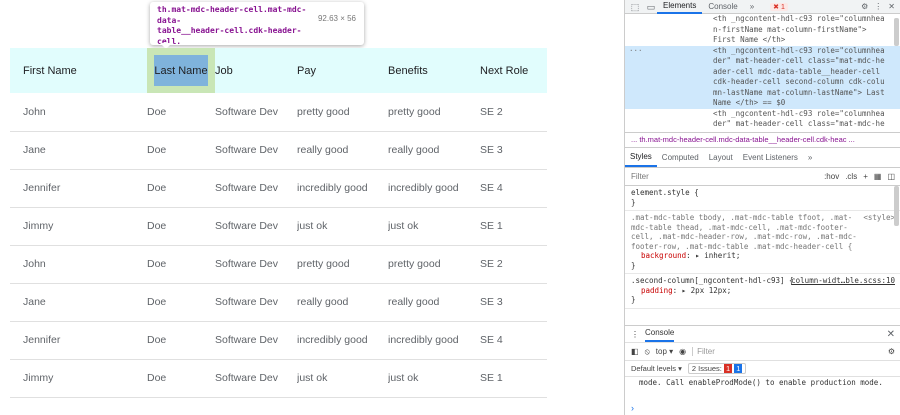 The image size is (900, 415). Describe the element at coordinates (762, 124) in the screenshot. I see `dom-line: der" mat-header-cell class="mat-mdc-he` at that location.